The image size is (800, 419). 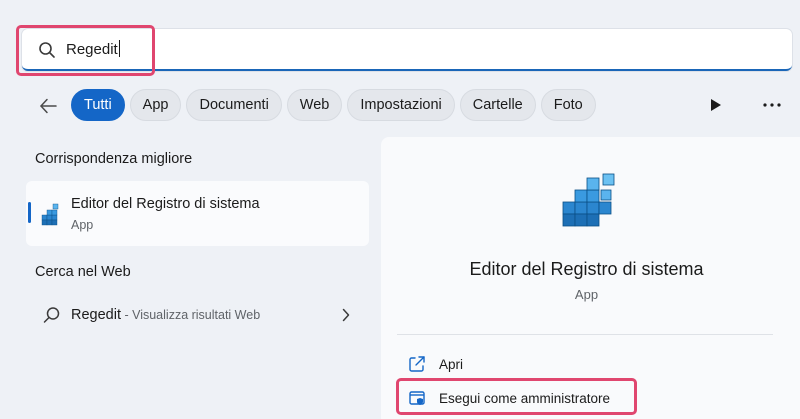 I want to click on filter-documenti: Documenti, so click(x=234, y=105).